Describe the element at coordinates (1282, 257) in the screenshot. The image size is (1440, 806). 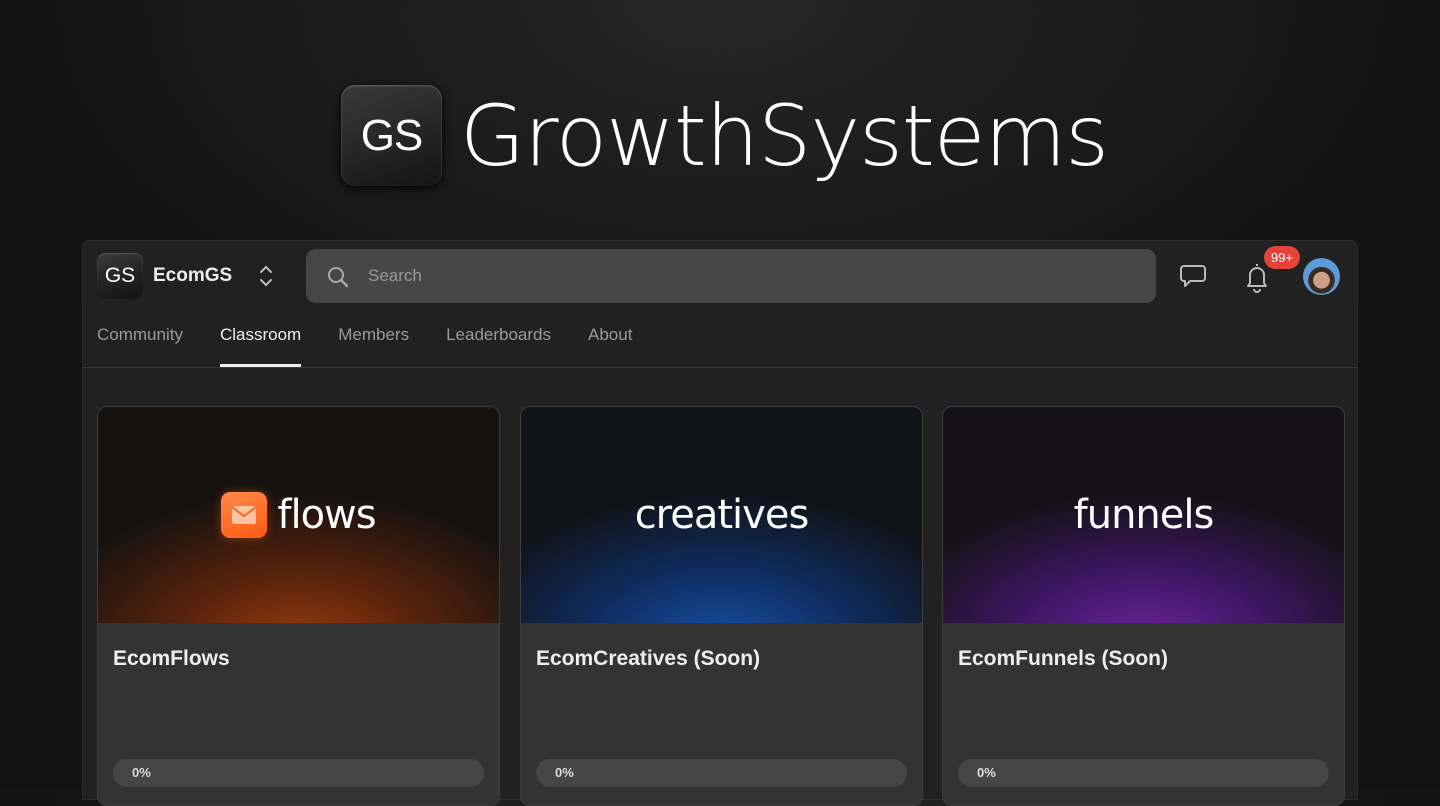
I see `notification-badge: 99+` at that location.